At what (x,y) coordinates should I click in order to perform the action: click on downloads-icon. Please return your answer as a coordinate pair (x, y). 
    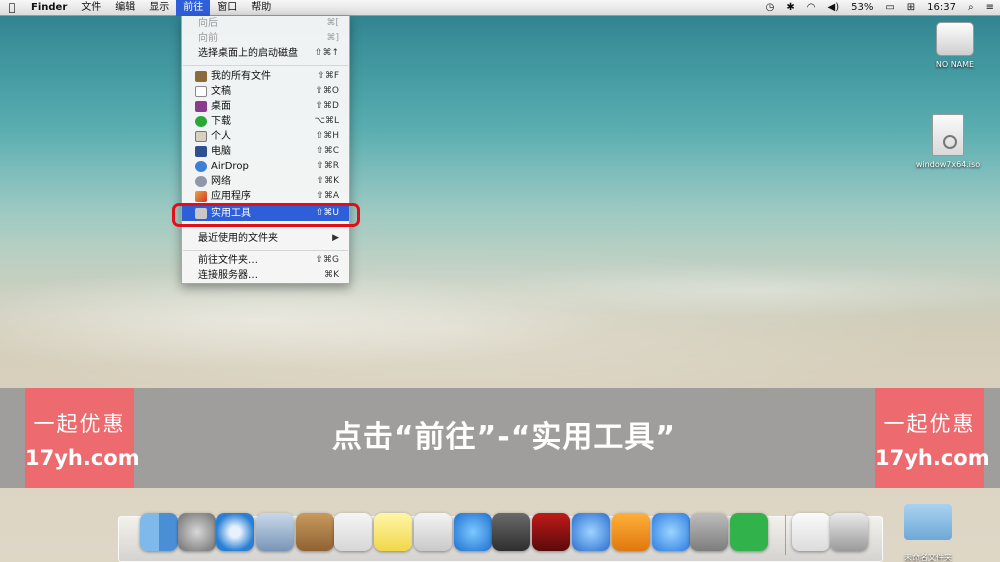
    Looking at the image, I should click on (201, 121).